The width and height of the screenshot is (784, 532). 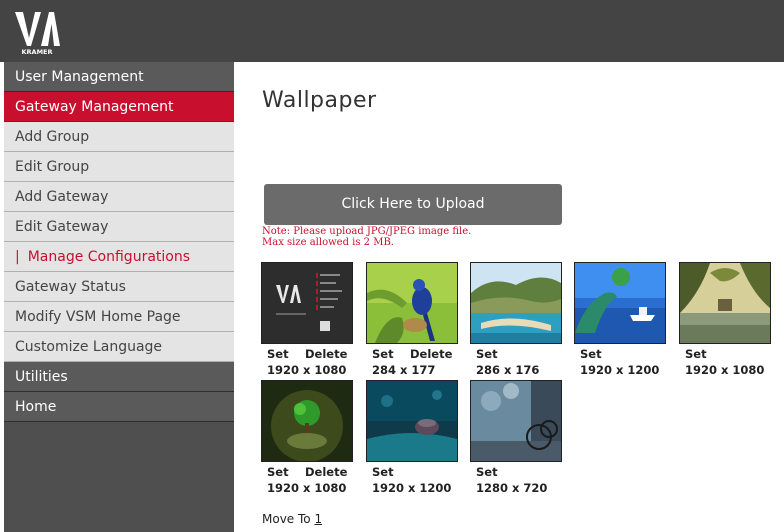 What do you see at coordinates (404, 370) in the screenshot?
I see `wallpaper-resolution: 284 x 177` at bounding box center [404, 370].